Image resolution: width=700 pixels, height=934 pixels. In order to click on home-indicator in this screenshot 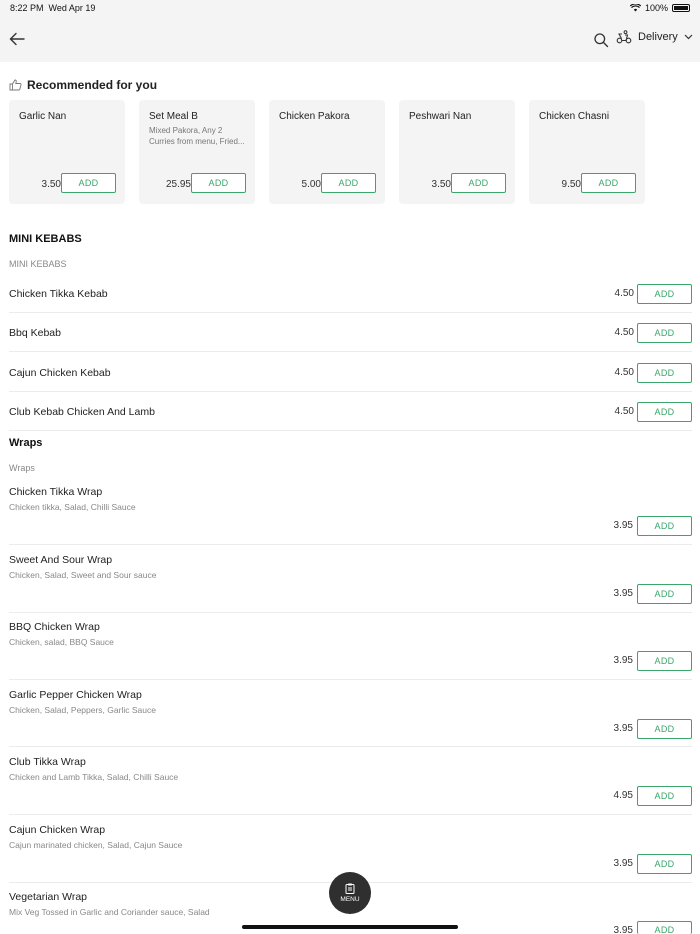, I will do `click(350, 927)`.